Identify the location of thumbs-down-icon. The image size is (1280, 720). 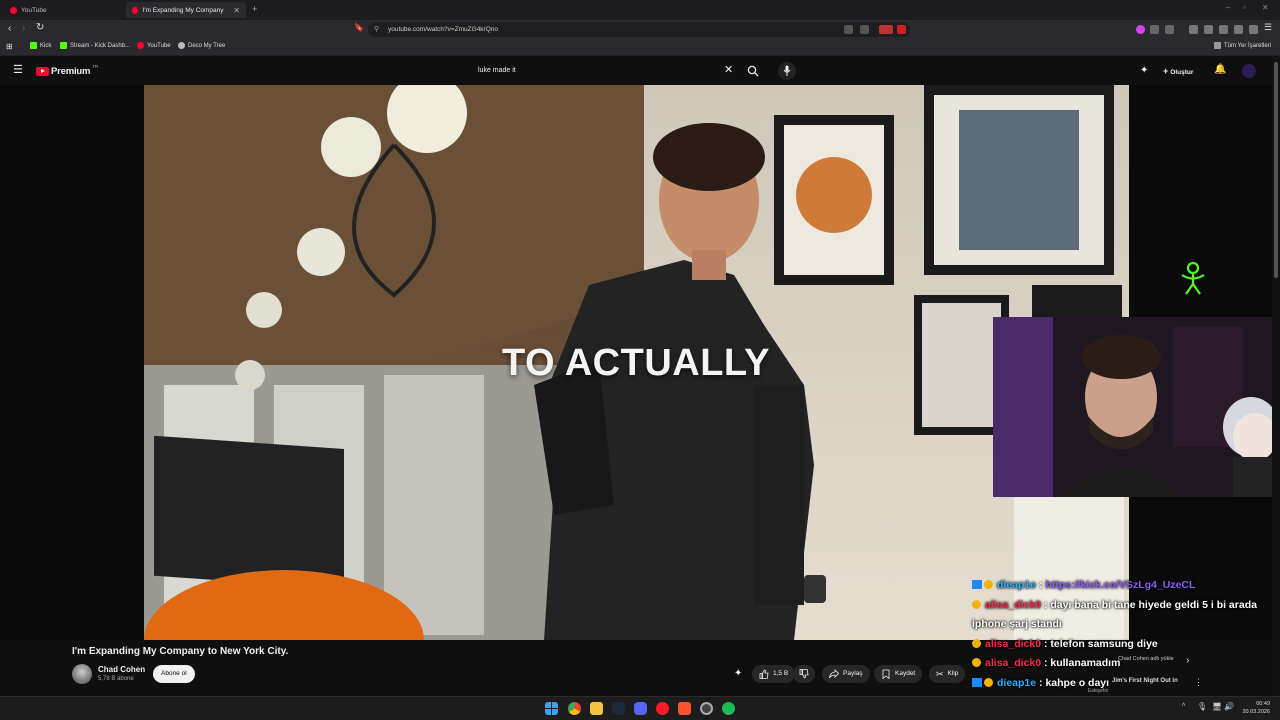
(804, 674).